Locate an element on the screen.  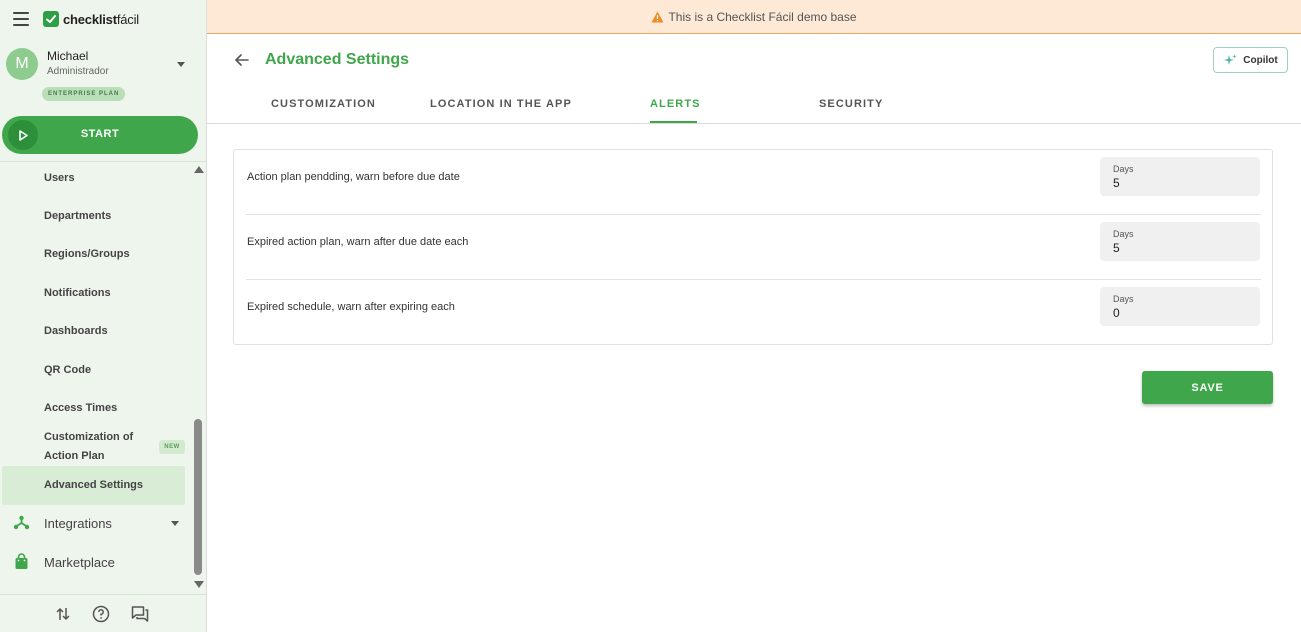
start-button: START is located at coordinates (100, 135).